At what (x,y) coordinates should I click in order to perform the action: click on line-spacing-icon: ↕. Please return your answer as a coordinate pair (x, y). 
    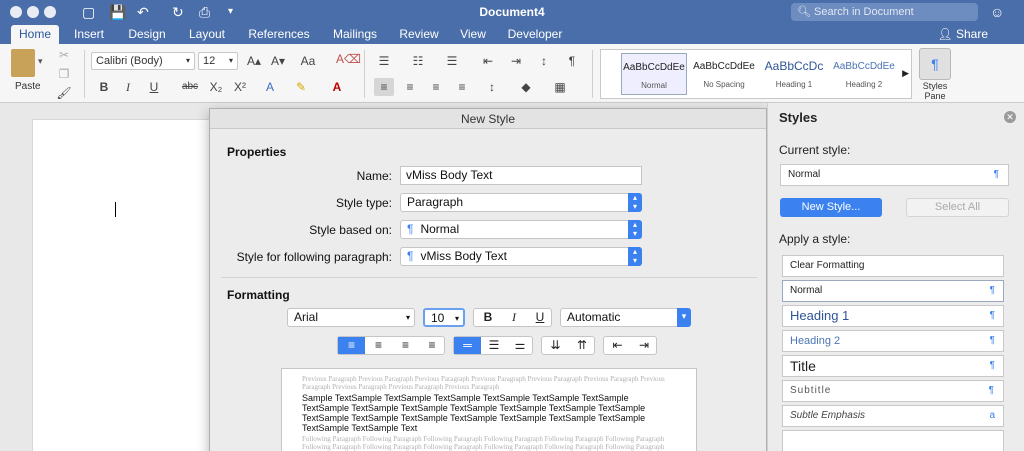
    Looking at the image, I should click on (492, 87).